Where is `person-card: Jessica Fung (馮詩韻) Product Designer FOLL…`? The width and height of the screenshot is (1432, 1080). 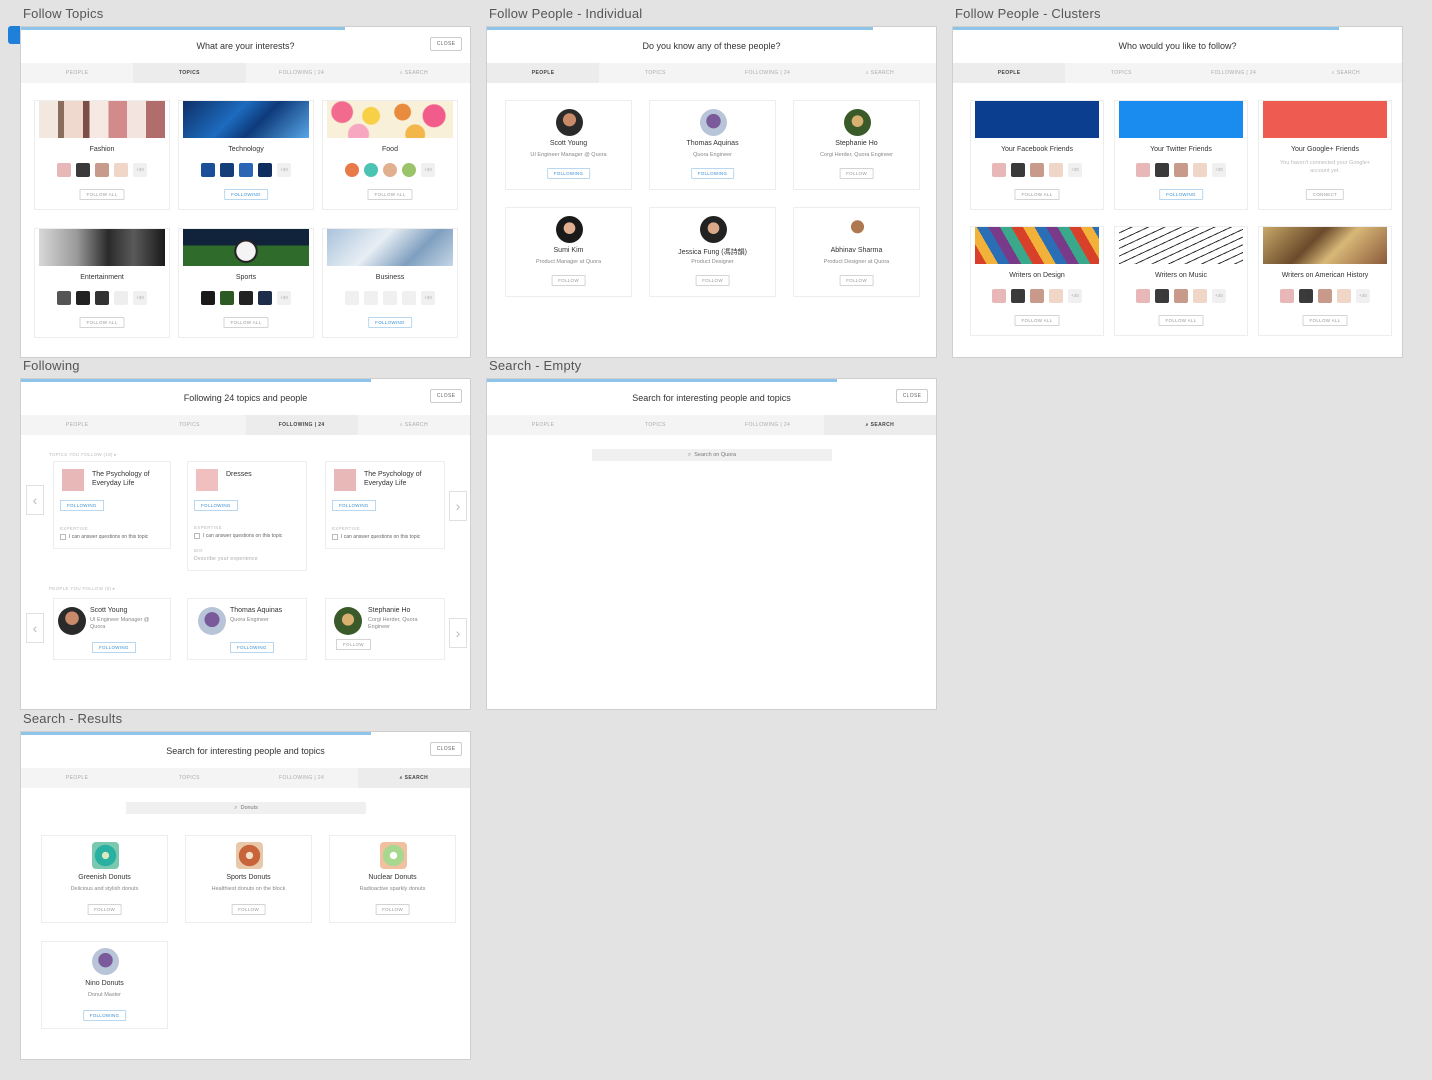
person-card: Jessica Fung (馮詩韻) Product Designer FOLL… is located at coordinates (712, 252).